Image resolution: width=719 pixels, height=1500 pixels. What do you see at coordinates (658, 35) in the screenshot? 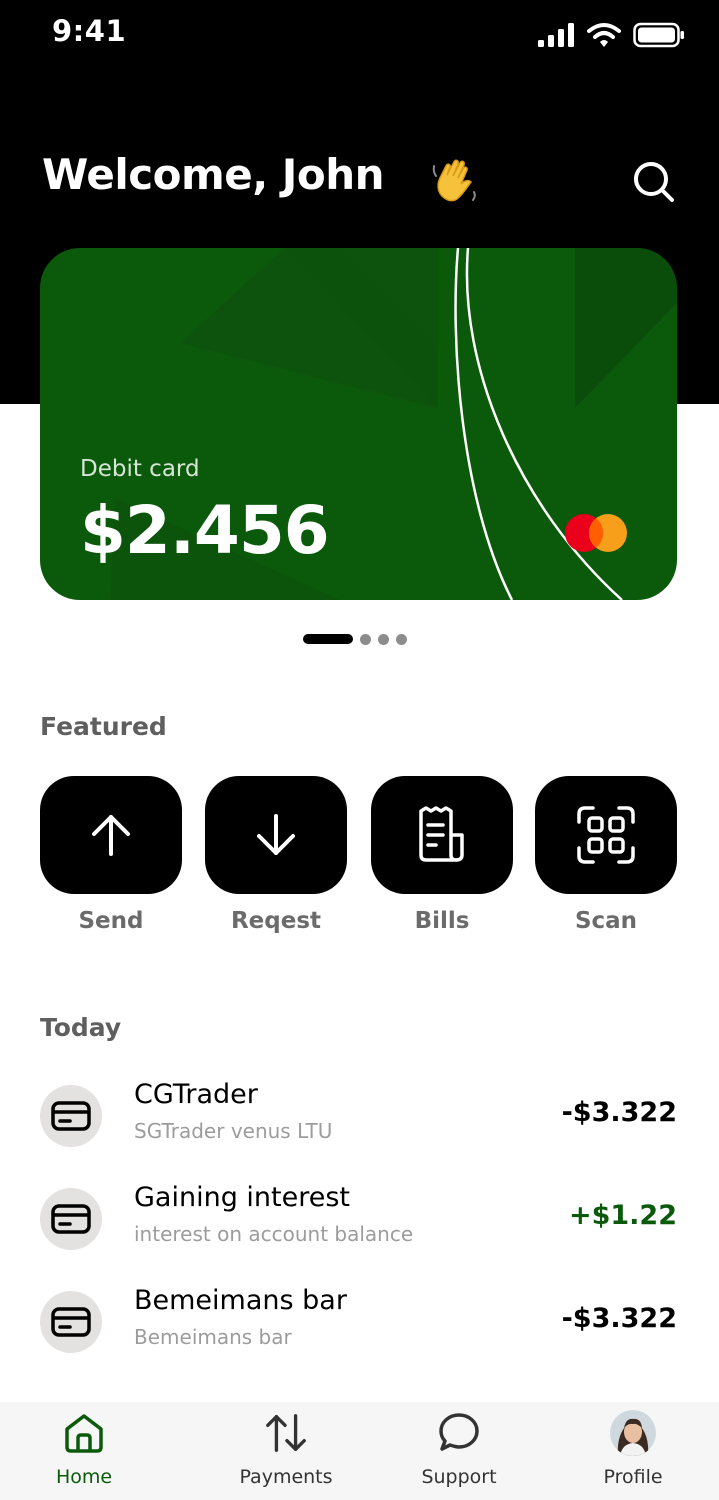
I see `battery-icon` at bounding box center [658, 35].